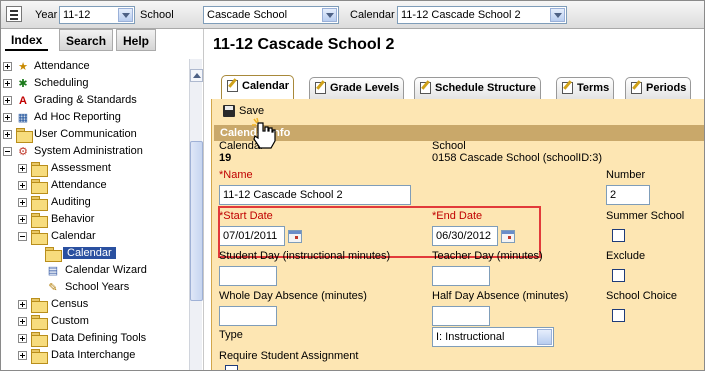 The height and width of the screenshot is (371, 705). I want to click on year-select-value: 11-12, so click(77, 15).